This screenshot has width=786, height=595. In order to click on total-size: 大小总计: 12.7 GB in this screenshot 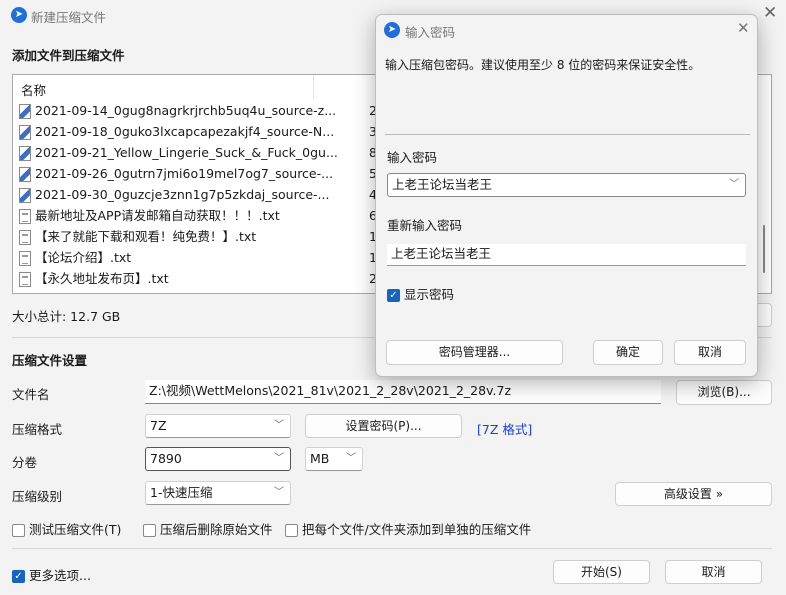, I will do `click(66, 316)`.